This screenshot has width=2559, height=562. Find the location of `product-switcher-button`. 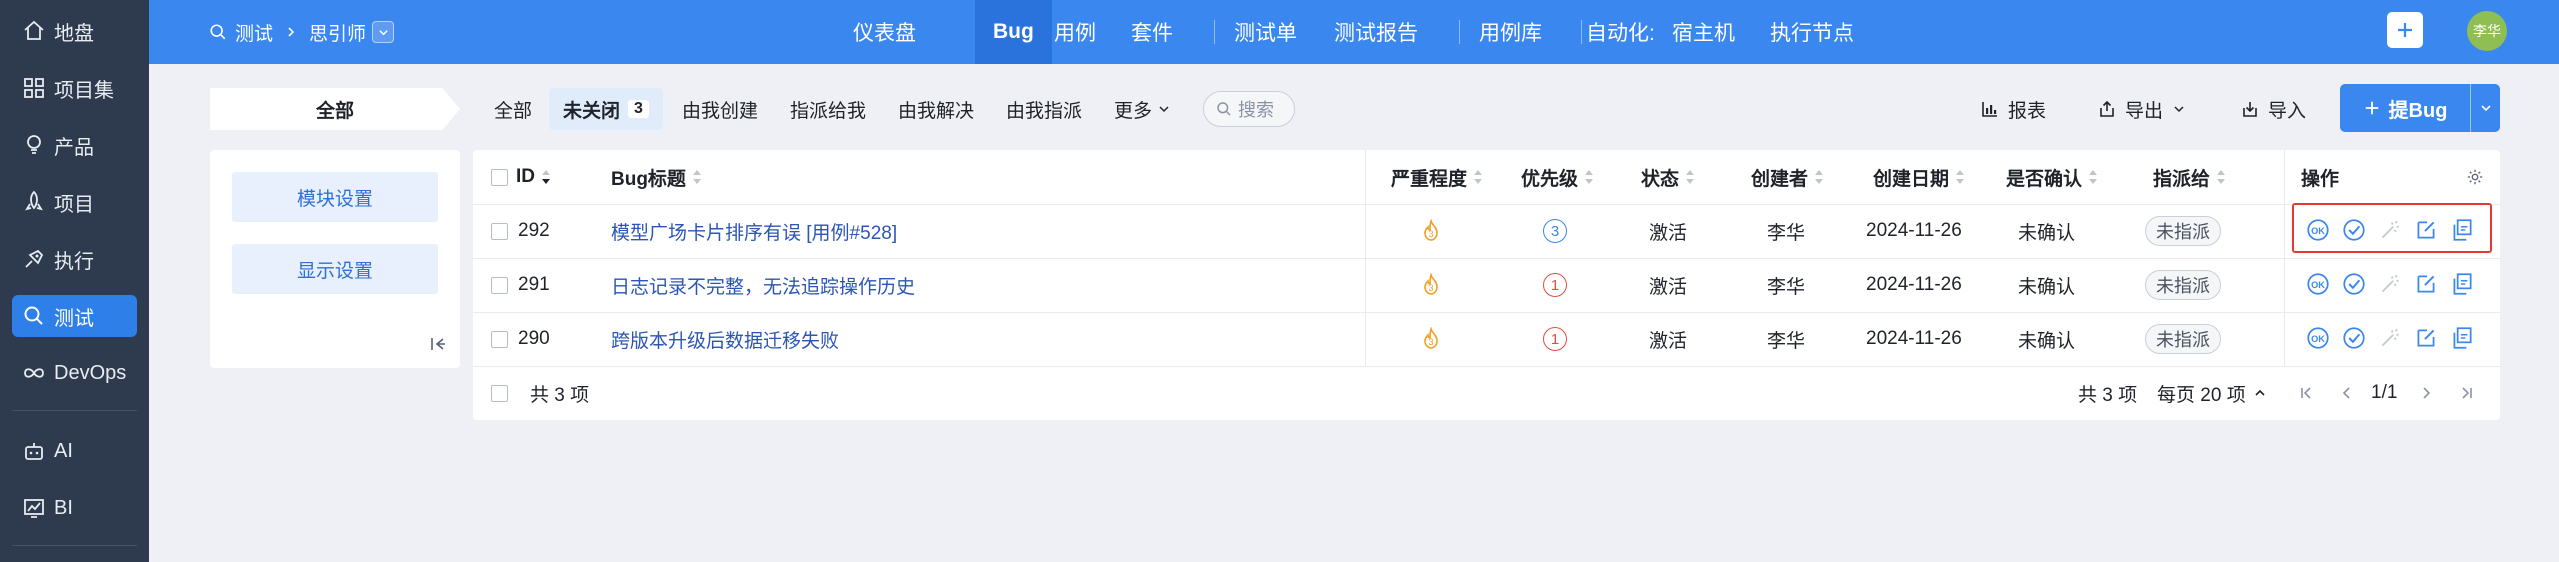

product-switcher-button is located at coordinates (383, 32).